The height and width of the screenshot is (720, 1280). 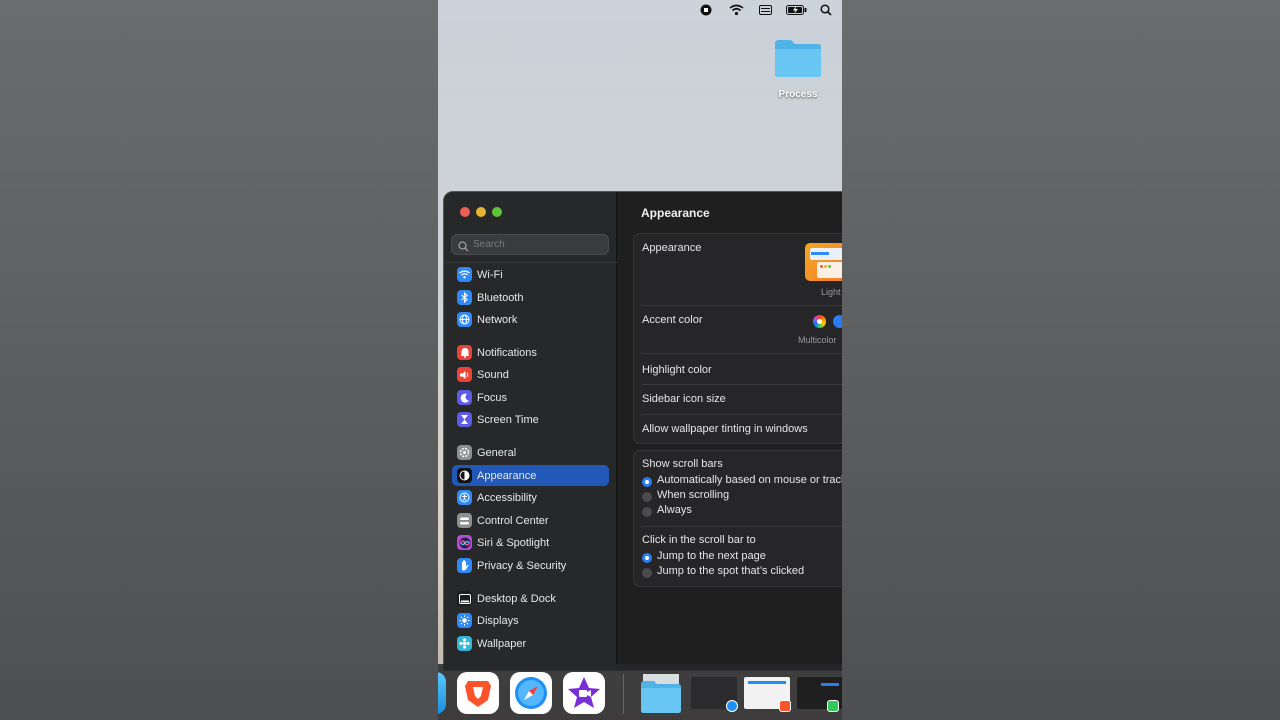 I want to click on appearance-icon, so click(x=464, y=475).